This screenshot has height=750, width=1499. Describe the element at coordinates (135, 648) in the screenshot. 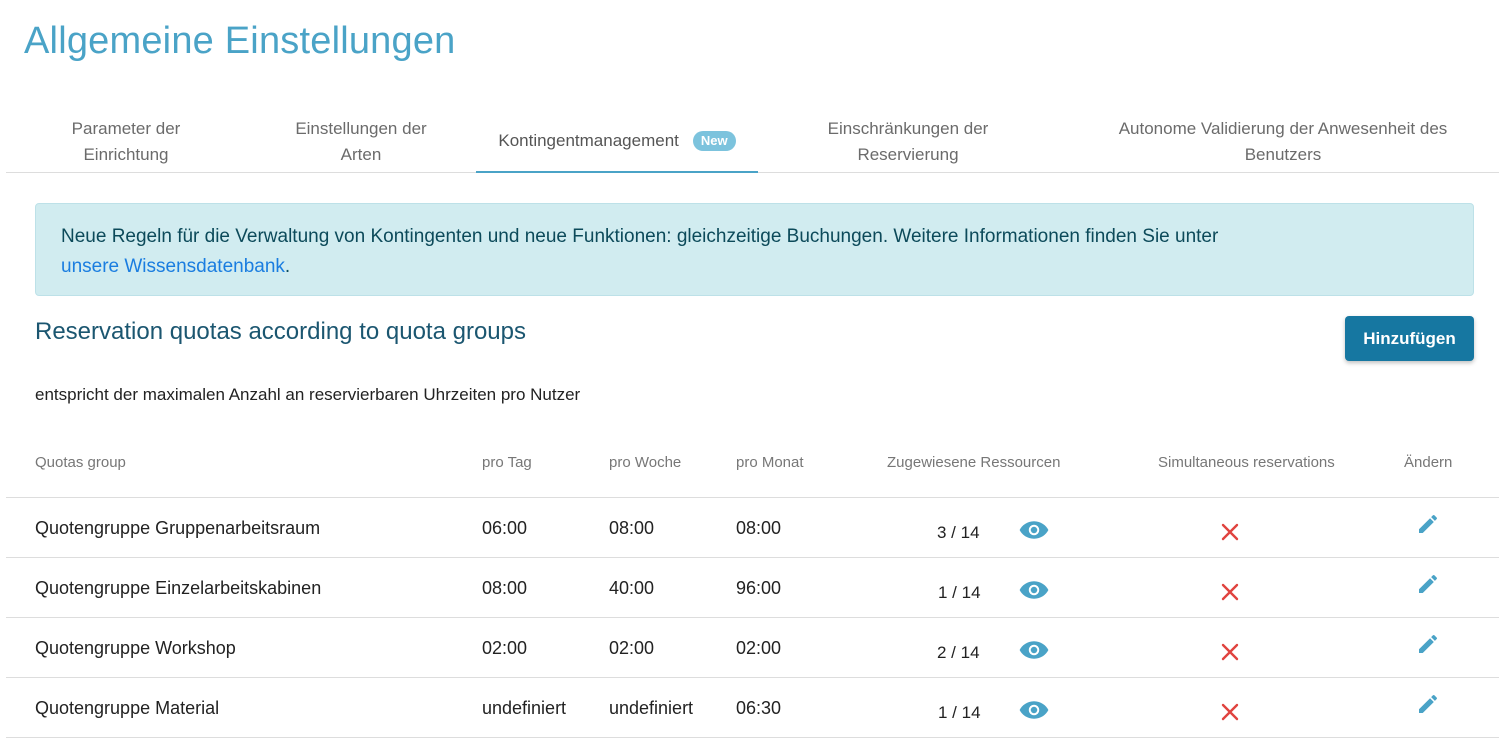

I see `cell-group: Quotengruppe Workshop` at that location.